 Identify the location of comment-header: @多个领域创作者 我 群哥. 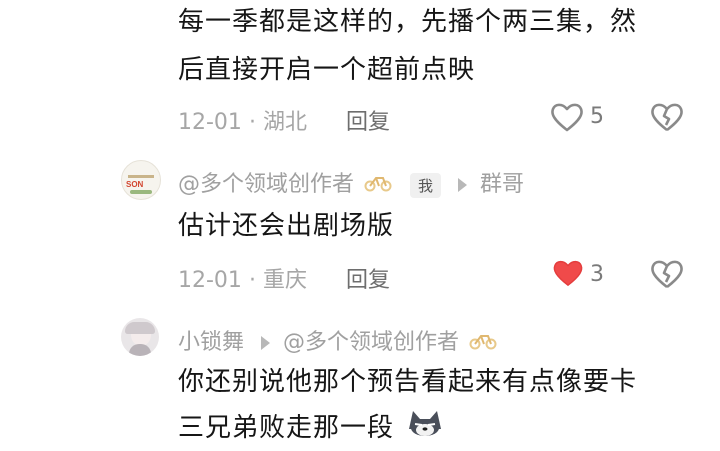
(351, 182).